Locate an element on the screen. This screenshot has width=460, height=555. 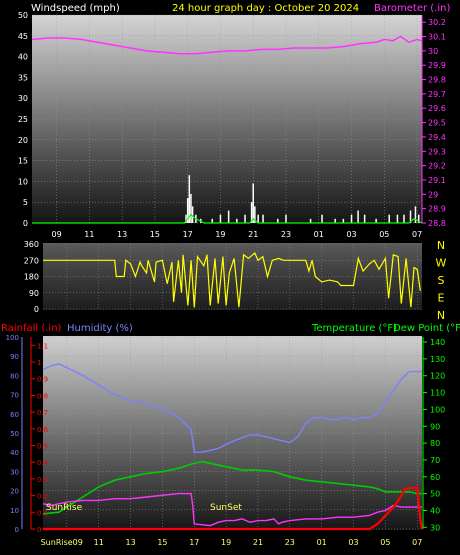
baro-y-tick: 29.9 is located at coordinates (437, 65).